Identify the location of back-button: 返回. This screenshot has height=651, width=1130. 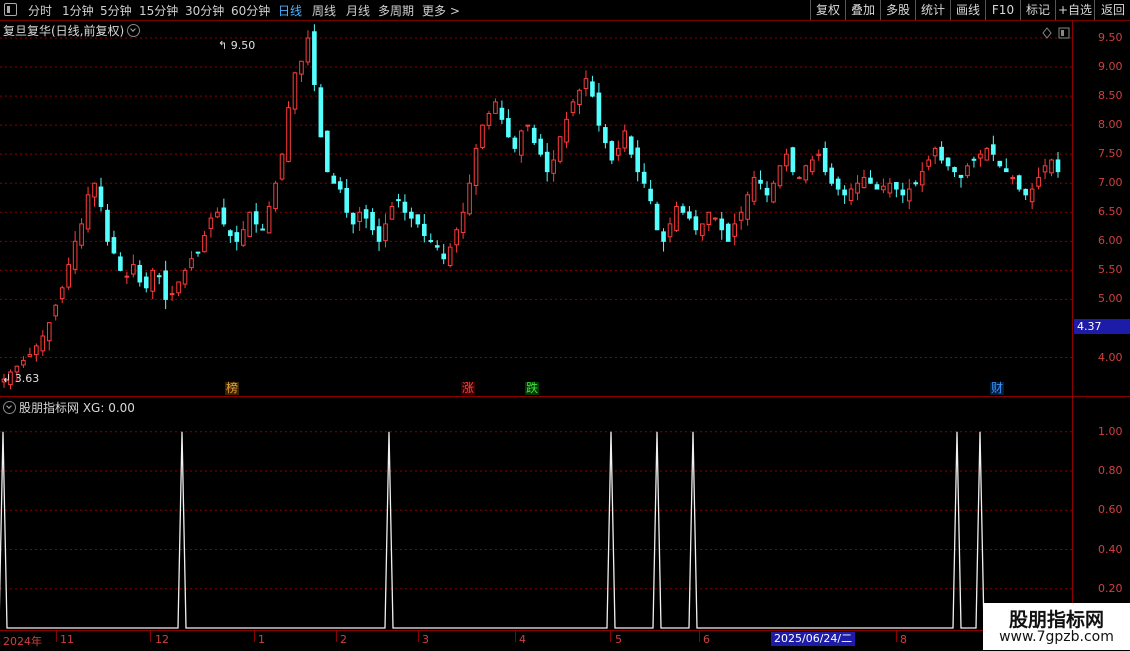
(1112, 10).